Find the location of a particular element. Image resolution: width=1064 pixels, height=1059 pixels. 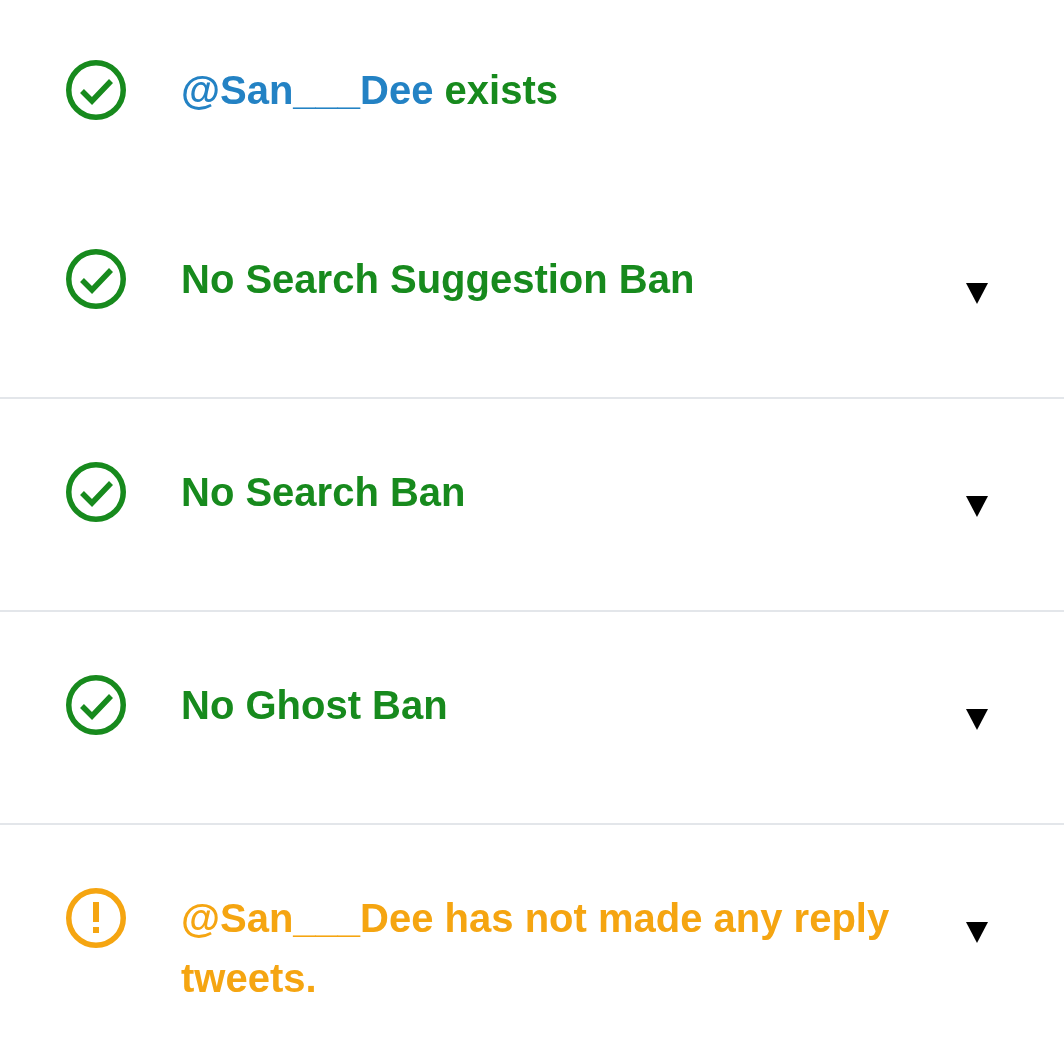

exclamation-circle-icon is located at coordinates (96, 918).